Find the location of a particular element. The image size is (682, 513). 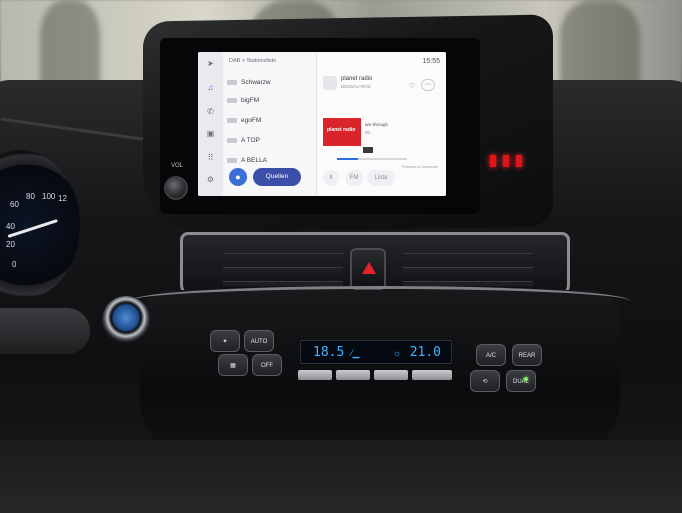

volume-knob is located at coordinates (176, 188).